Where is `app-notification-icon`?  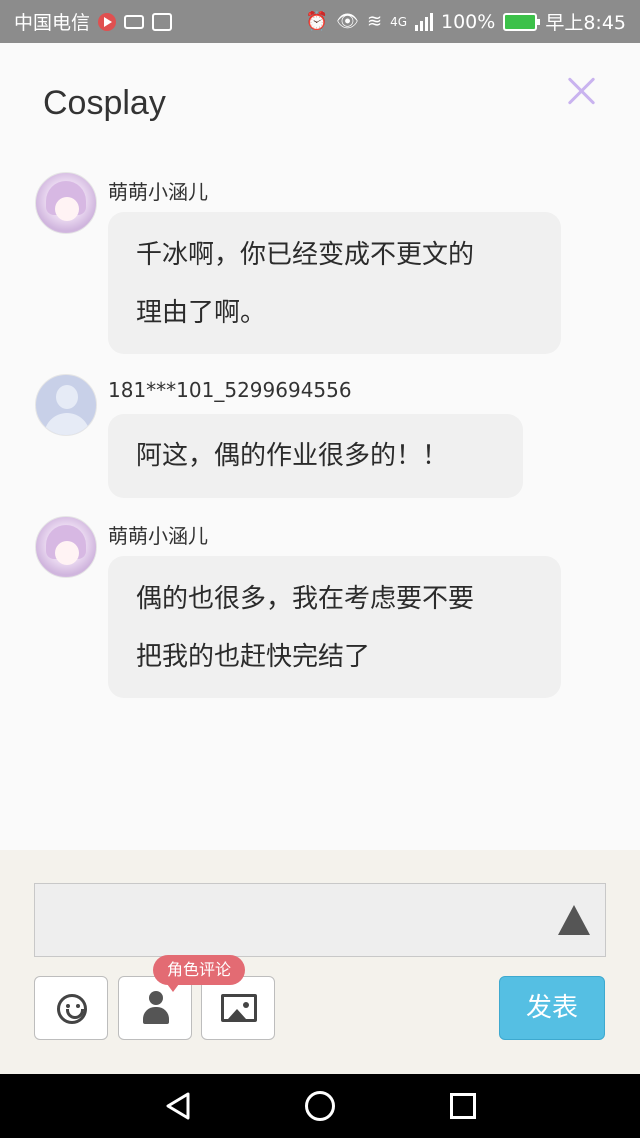 app-notification-icon is located at coordinates (162, 21).